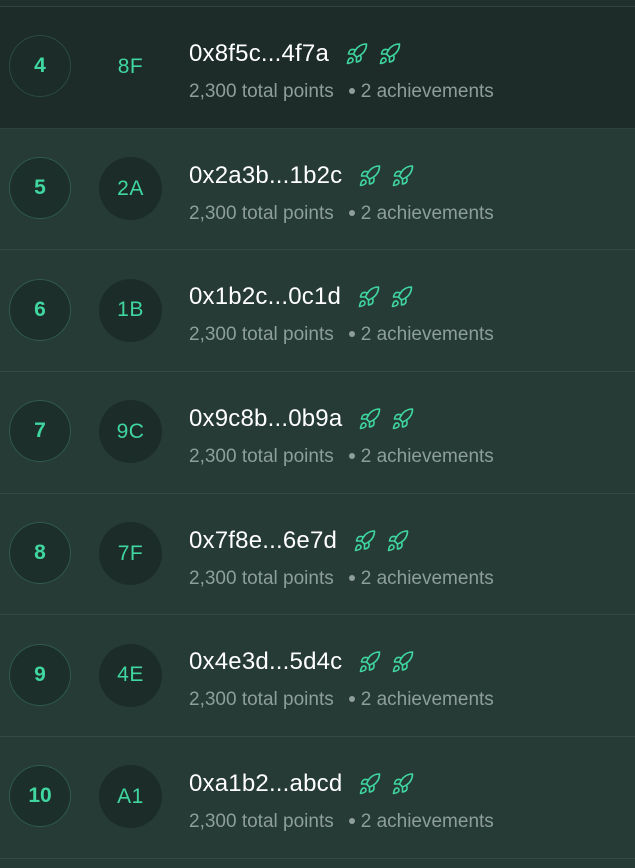 The height and width of the screenshot is (868, 635). I want to click on wallet-address: 0x8f5c...4f7a, so click(259, 54).